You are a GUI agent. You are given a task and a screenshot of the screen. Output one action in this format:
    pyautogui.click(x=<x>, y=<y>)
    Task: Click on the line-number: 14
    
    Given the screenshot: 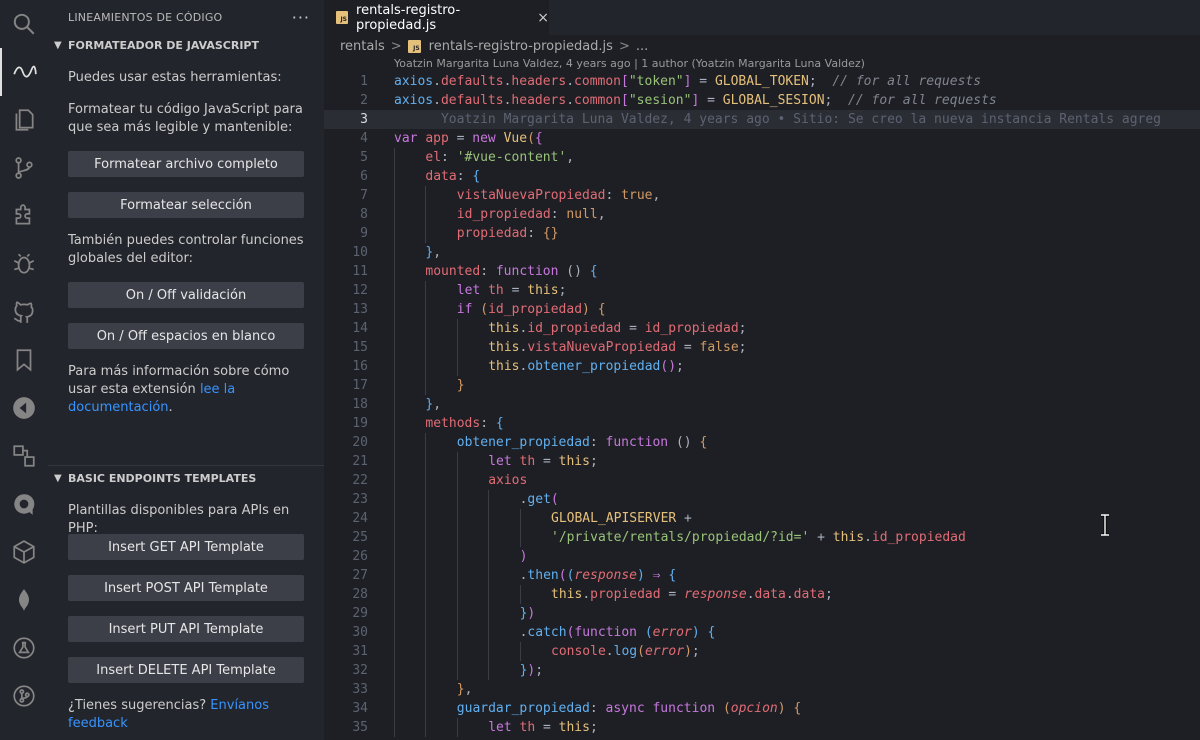 What is the action you would take?
    pyautogui.click(x=360, y=328)
    